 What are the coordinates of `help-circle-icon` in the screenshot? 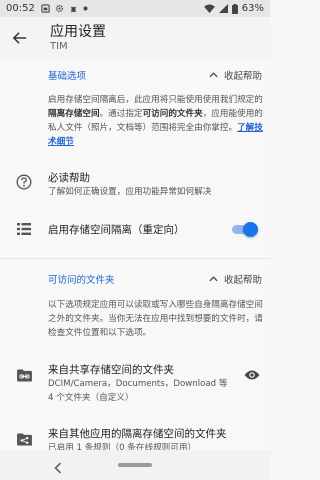 It's located at (24, 182).